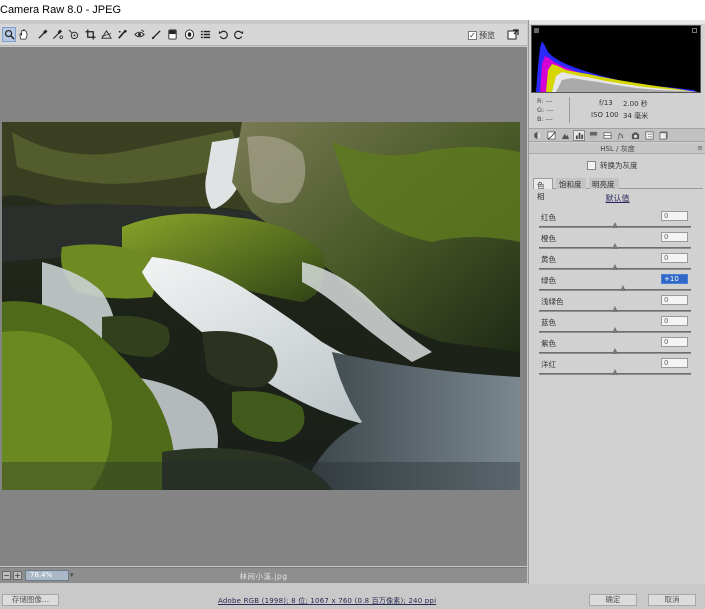  I want to click on histogram, so click(616, 59).